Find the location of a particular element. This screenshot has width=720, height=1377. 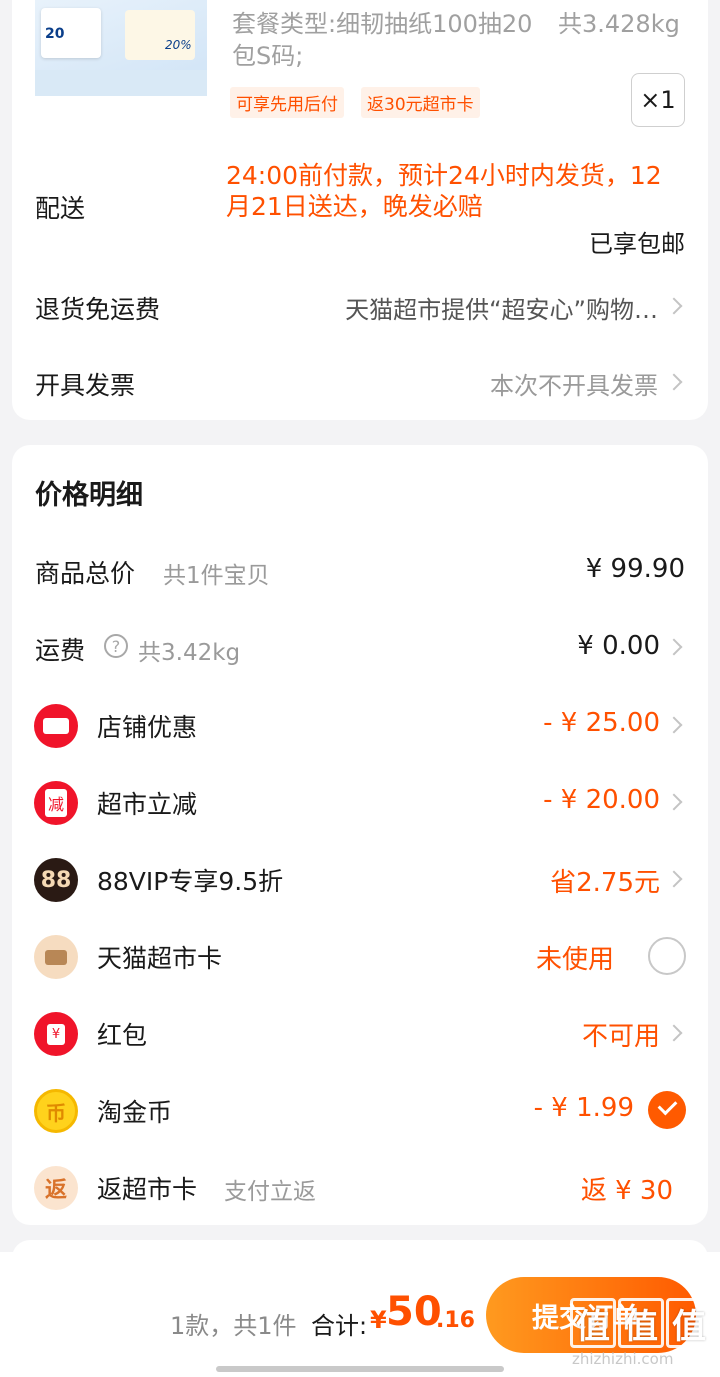

shipping-value: ¥ 0.00 is located at coordinates (618, 646).